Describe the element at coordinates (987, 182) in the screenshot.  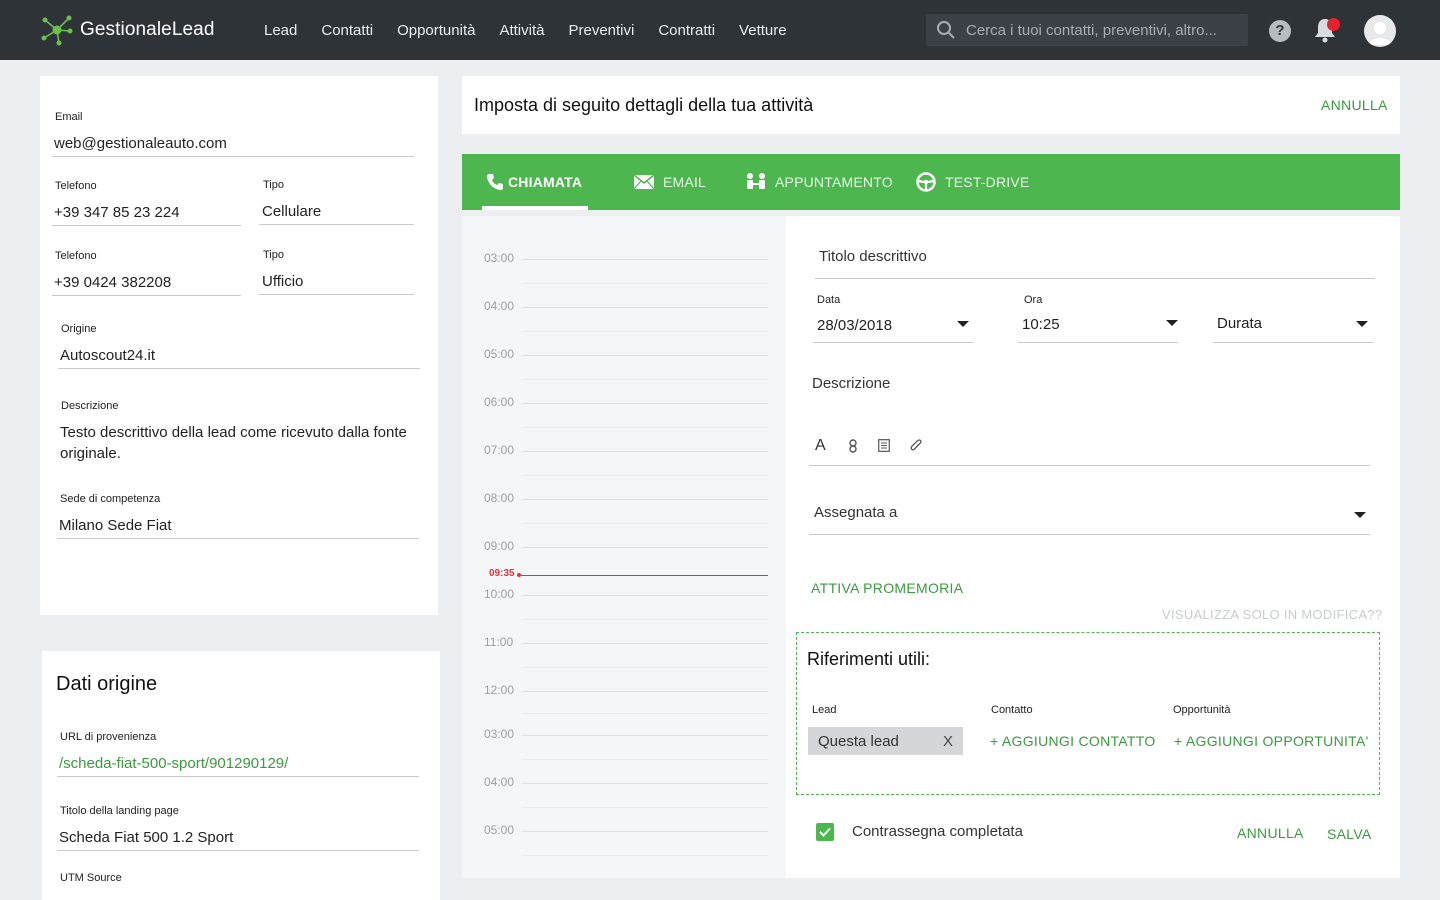
I see `tab-test-drive-label: TEST-DRIVE` at that location.